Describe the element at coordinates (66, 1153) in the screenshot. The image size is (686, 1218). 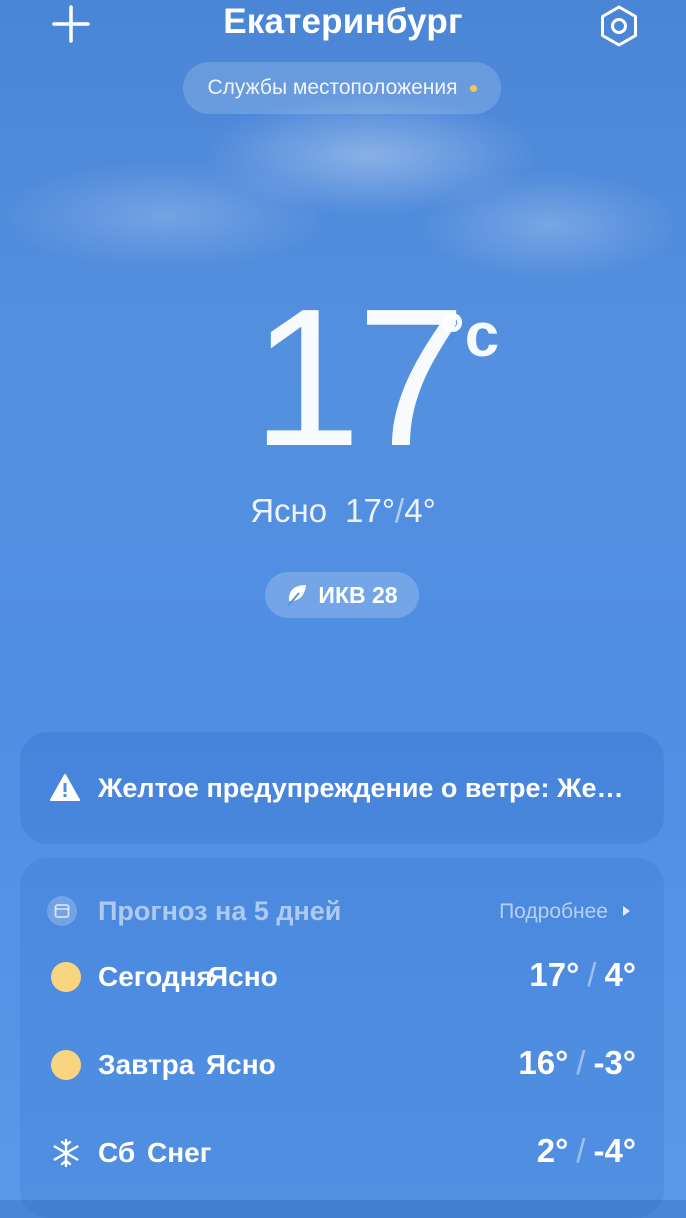
I see `snowflake-icon` at that location.